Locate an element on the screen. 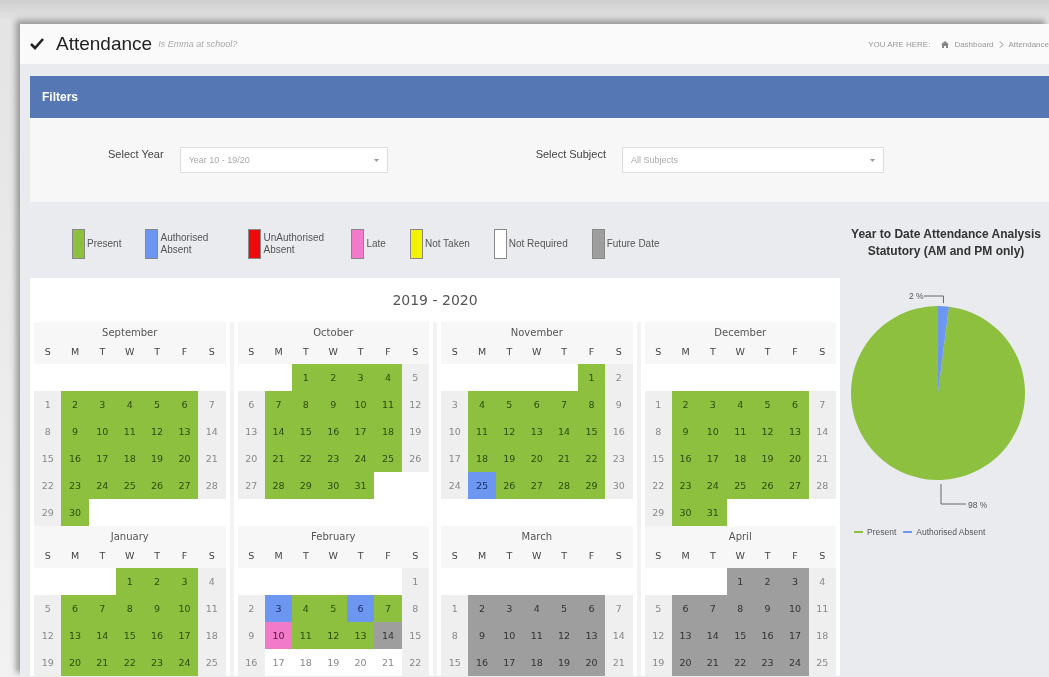  legend-label: Not Required is located at coordinates (538, 244).